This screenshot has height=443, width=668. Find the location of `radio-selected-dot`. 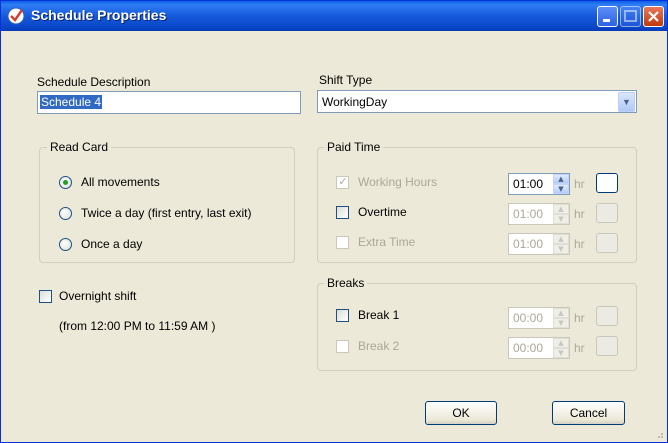

radio-selected-dot is located at coordinates (65, 182).